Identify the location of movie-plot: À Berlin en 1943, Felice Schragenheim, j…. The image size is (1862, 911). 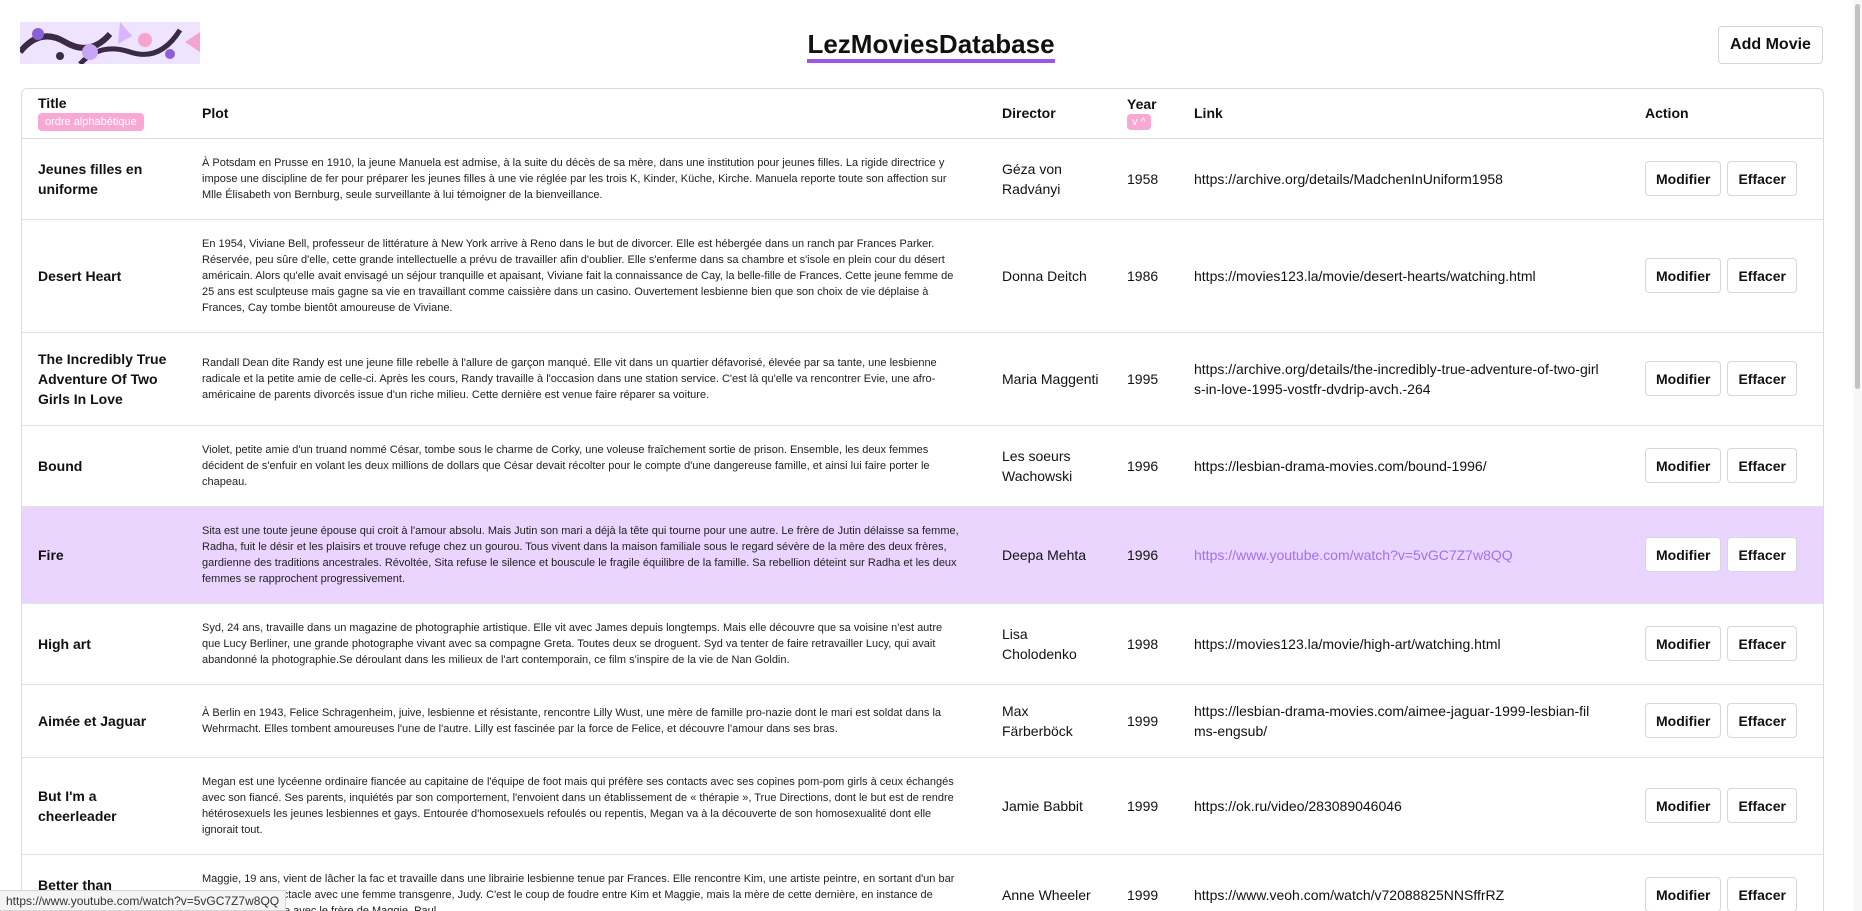
(586, 721).